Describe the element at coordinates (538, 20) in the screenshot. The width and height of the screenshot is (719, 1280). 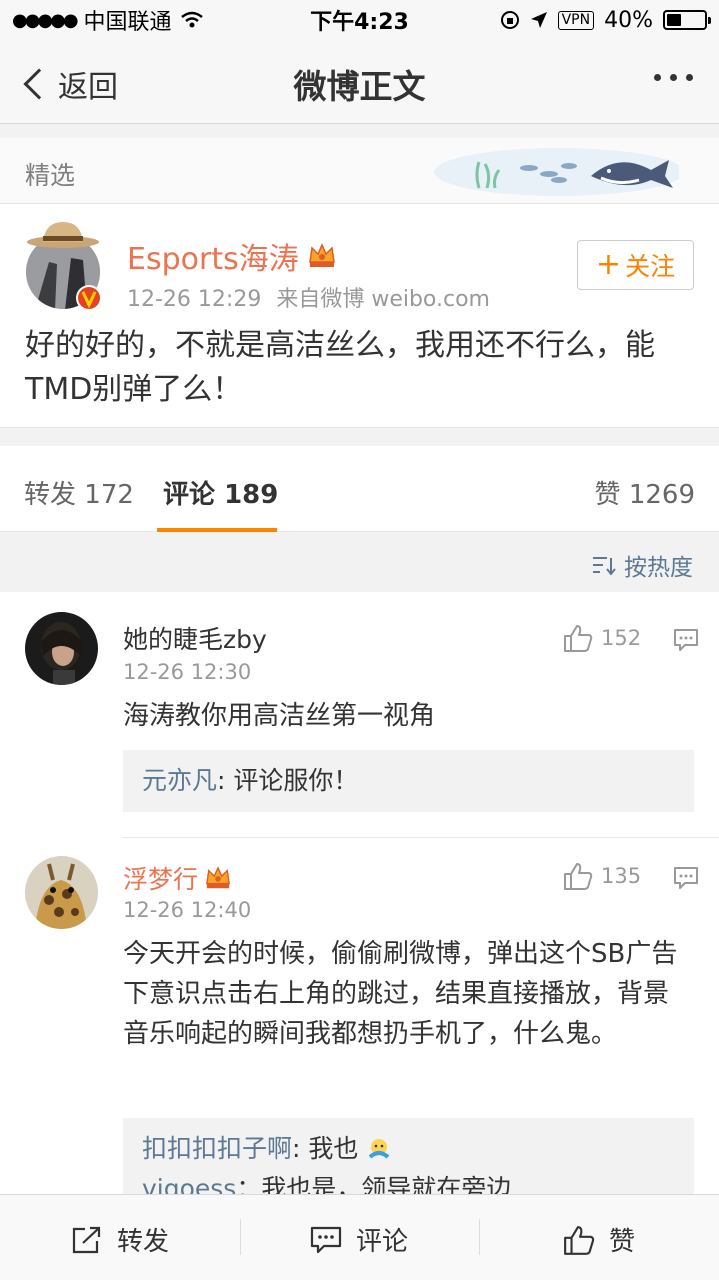
I see `location-arrow-icon` at that location.